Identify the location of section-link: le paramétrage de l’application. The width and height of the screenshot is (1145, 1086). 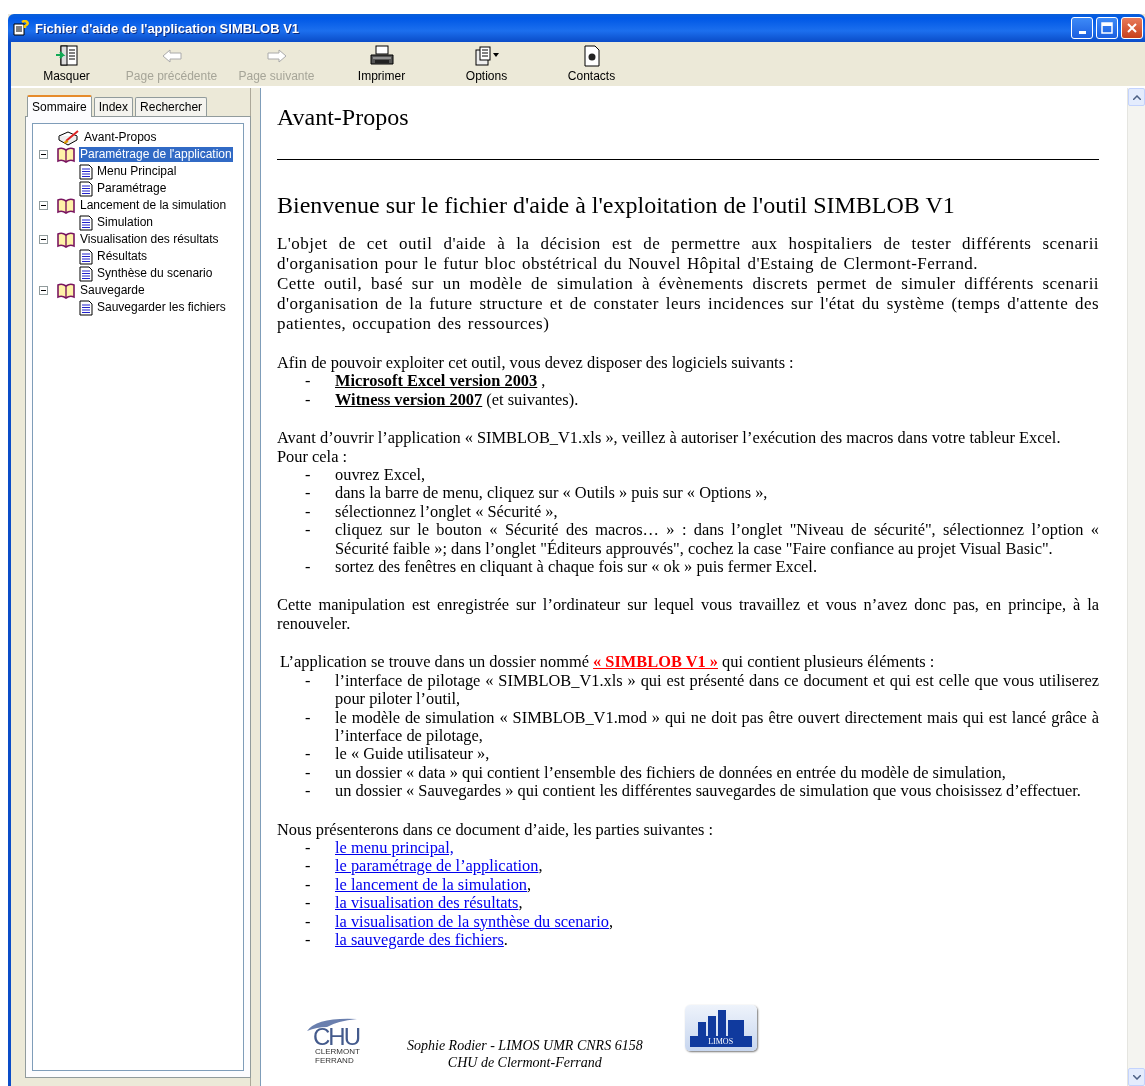
(437, 866).